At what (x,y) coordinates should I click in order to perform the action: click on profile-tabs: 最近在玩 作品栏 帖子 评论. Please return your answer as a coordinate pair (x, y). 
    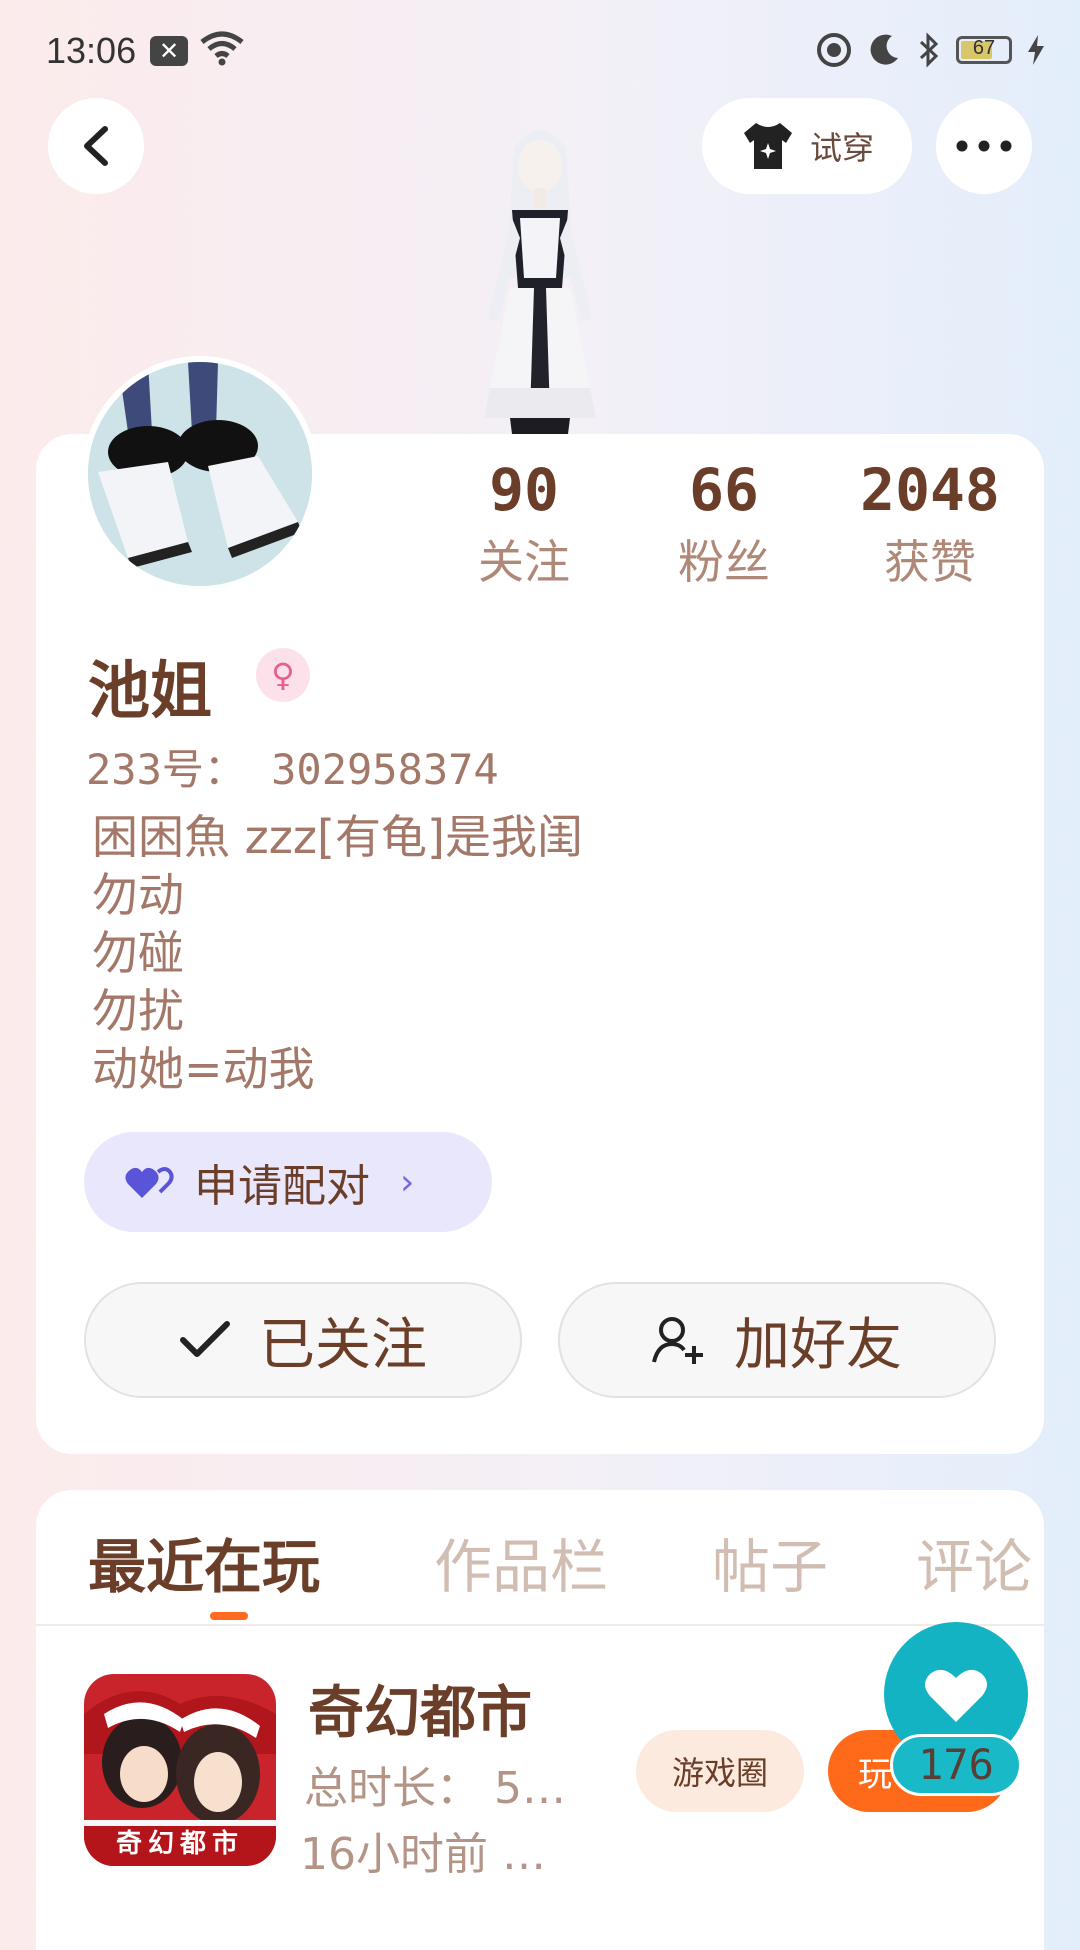
    Looking at the image, I should click on (540, 1558).